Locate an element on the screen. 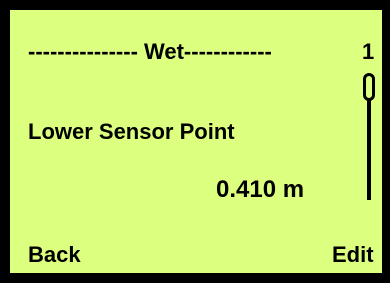 Image resolution: width=390 pixels, height=283 pixels. menu-header: --------------- Wet------------ is located at coordinates (150, 51).